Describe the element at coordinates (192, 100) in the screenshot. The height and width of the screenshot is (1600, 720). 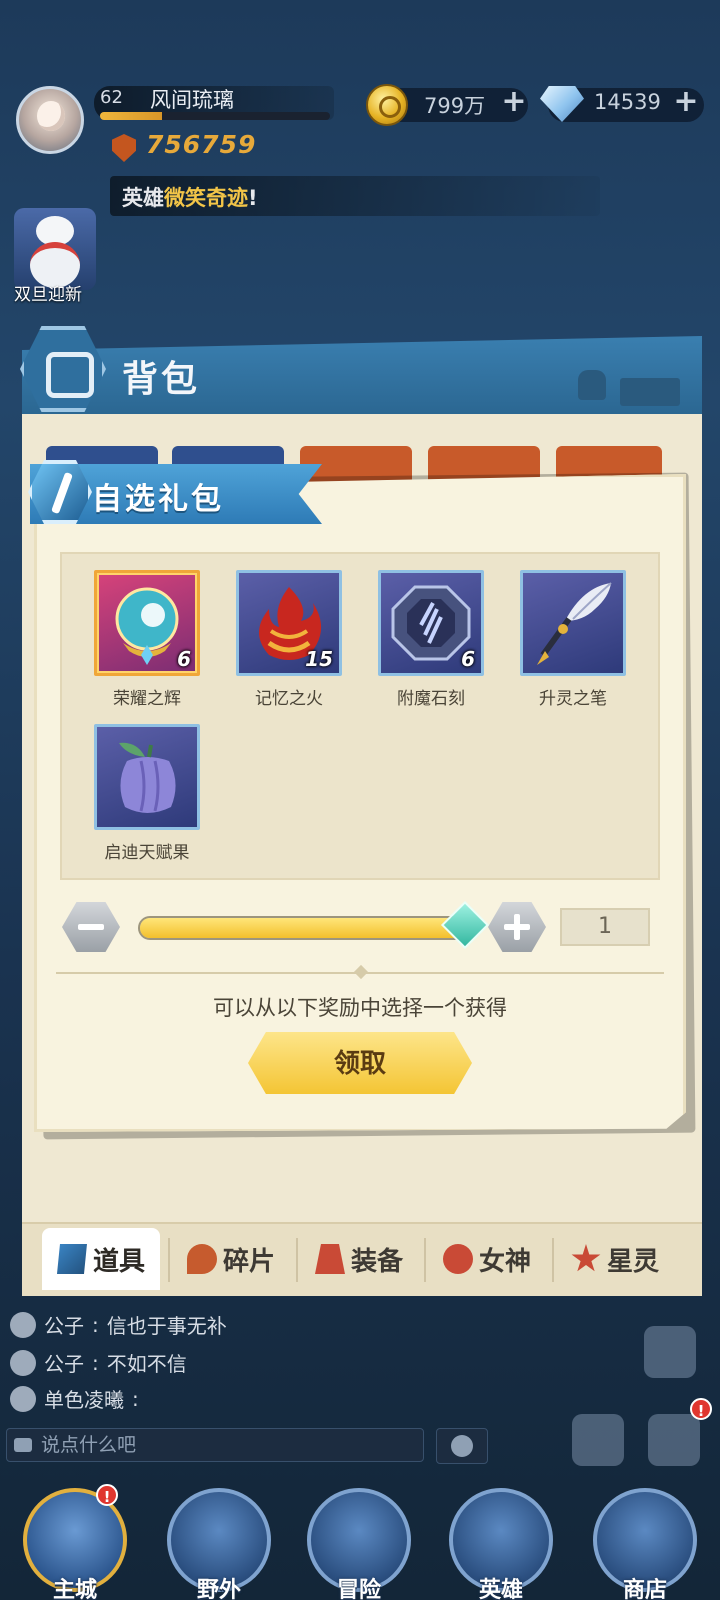
I see `player-name: 风间琉璃` at that location.